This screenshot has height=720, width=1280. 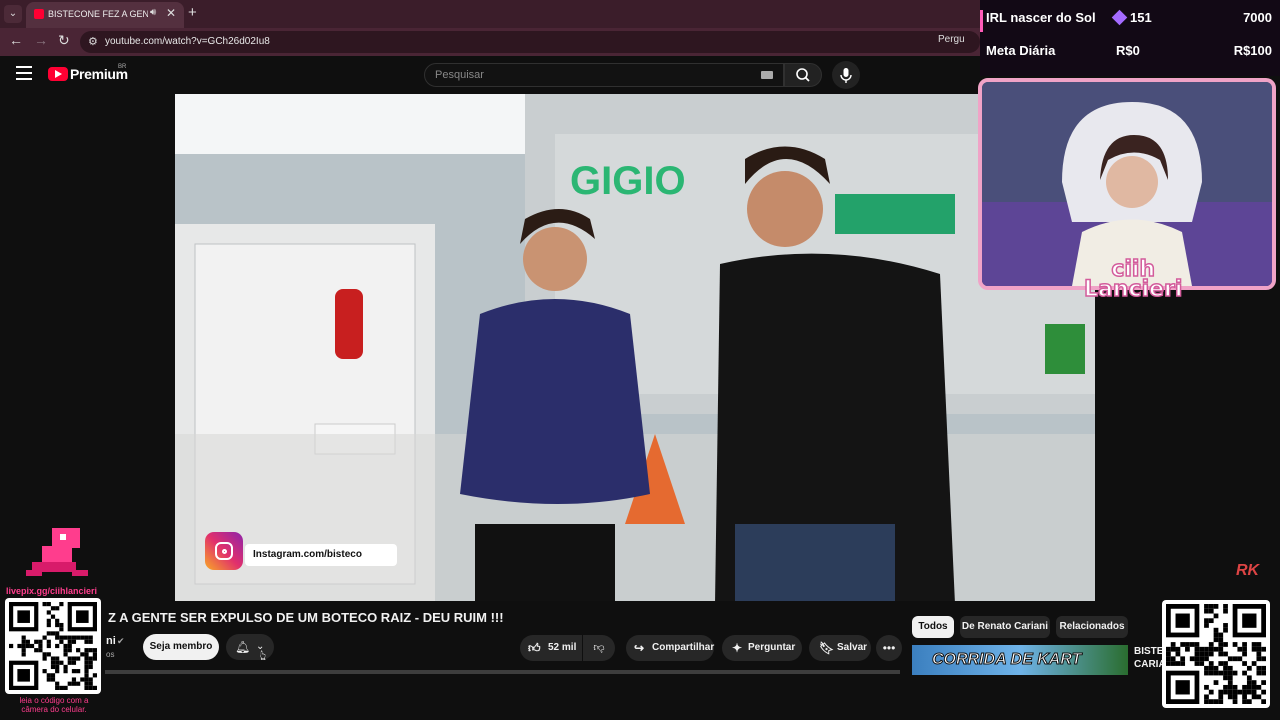 I want to click on share-button: ↪ Compartilhar, so click(x=670, y=648).